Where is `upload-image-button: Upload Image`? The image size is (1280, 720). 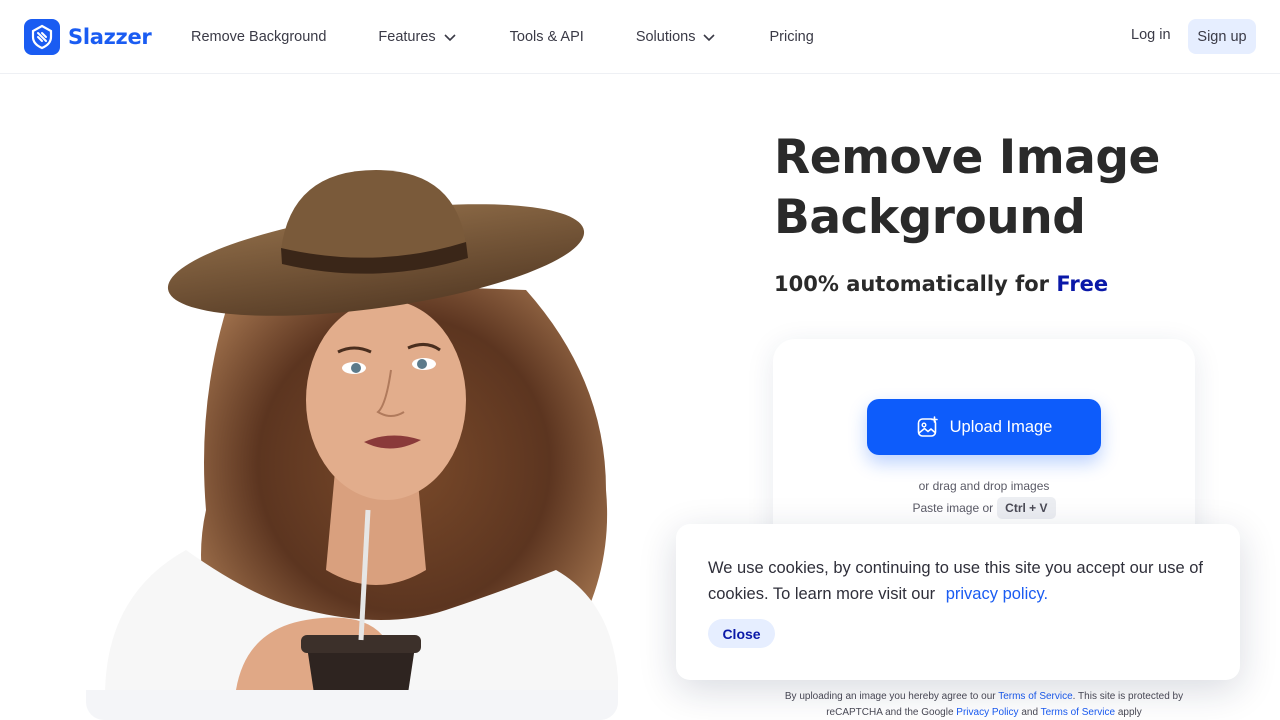
upload-image-button: Upload Image is located at coordinates (984, 427).